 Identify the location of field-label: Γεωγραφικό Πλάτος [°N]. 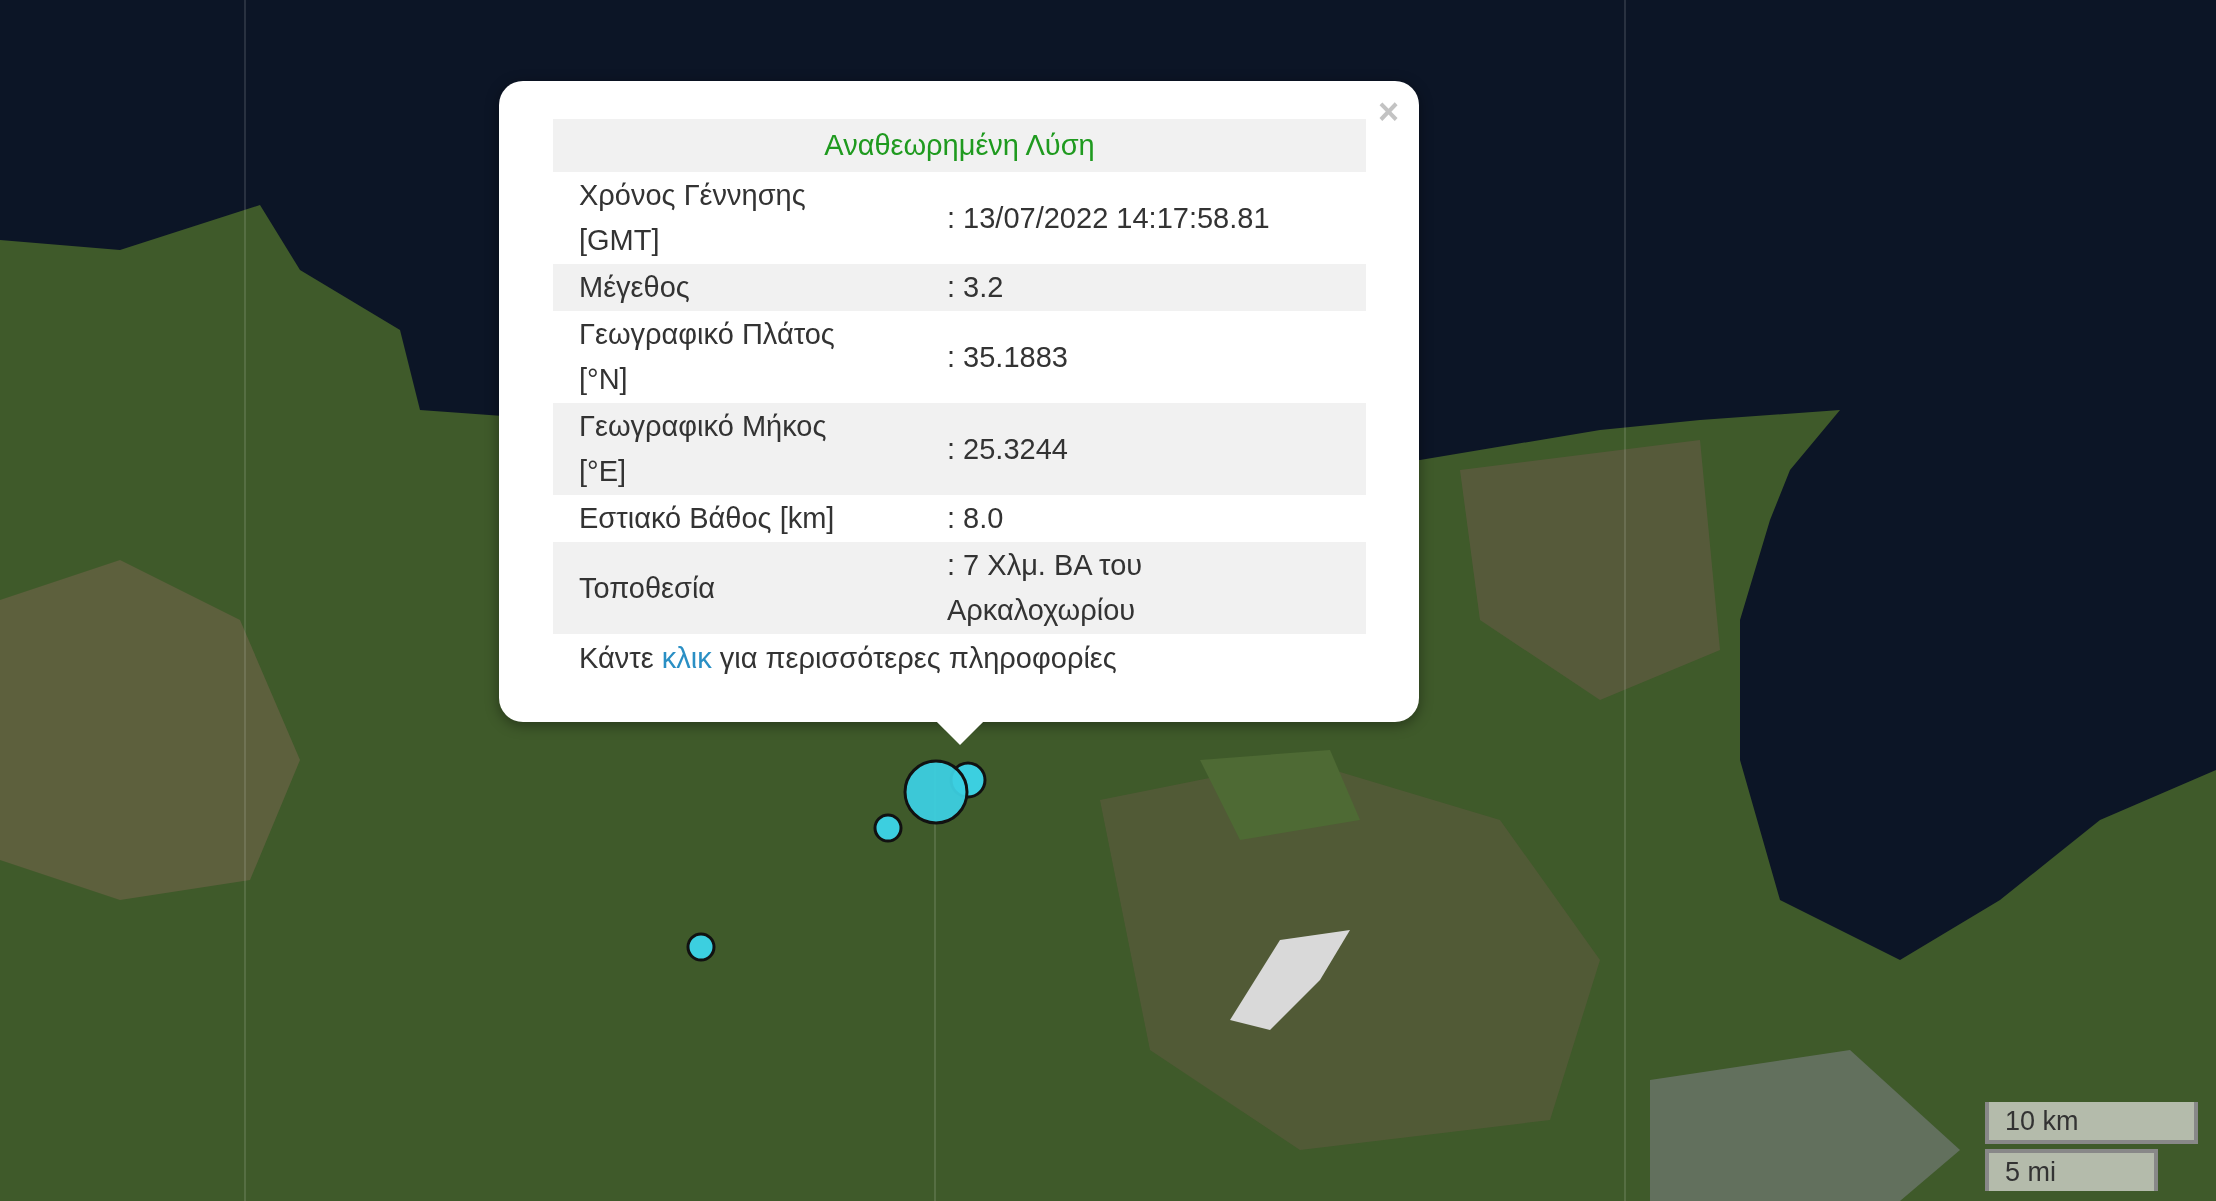
(750, 357).